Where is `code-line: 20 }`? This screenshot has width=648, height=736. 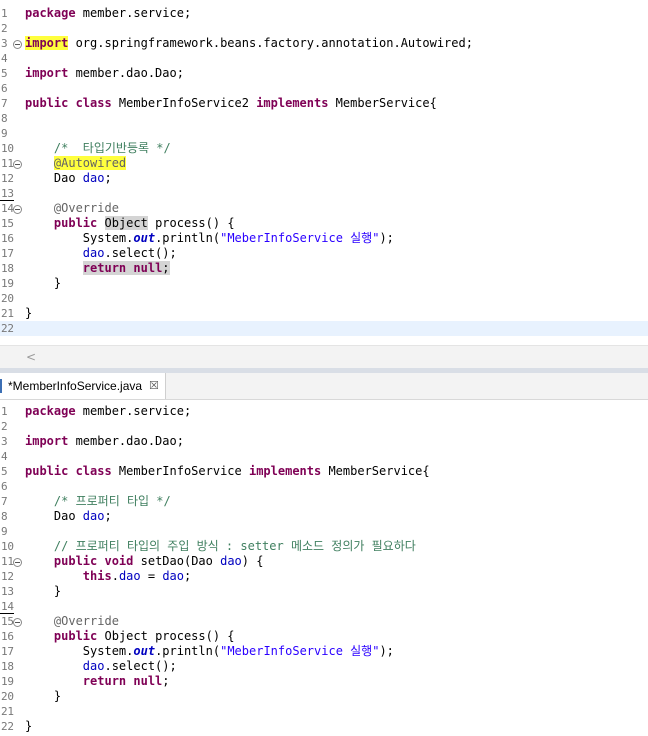
code-line: 20 } is located at coordinates (324, 696).